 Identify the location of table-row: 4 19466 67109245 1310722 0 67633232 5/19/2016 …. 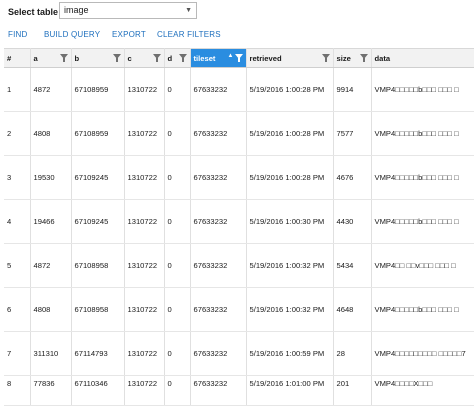
(239, 221).